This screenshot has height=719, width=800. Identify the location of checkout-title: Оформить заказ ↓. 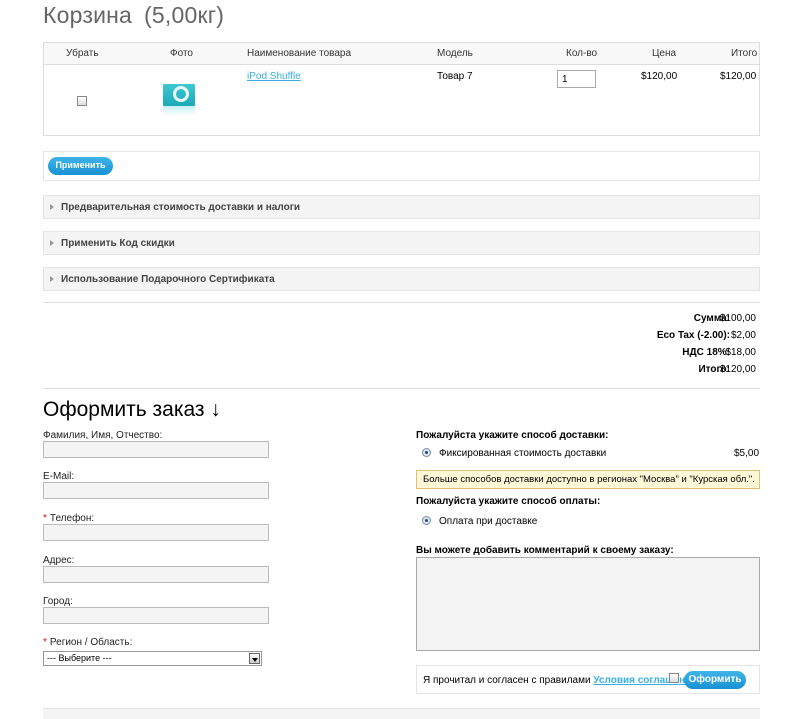
(132, 409).